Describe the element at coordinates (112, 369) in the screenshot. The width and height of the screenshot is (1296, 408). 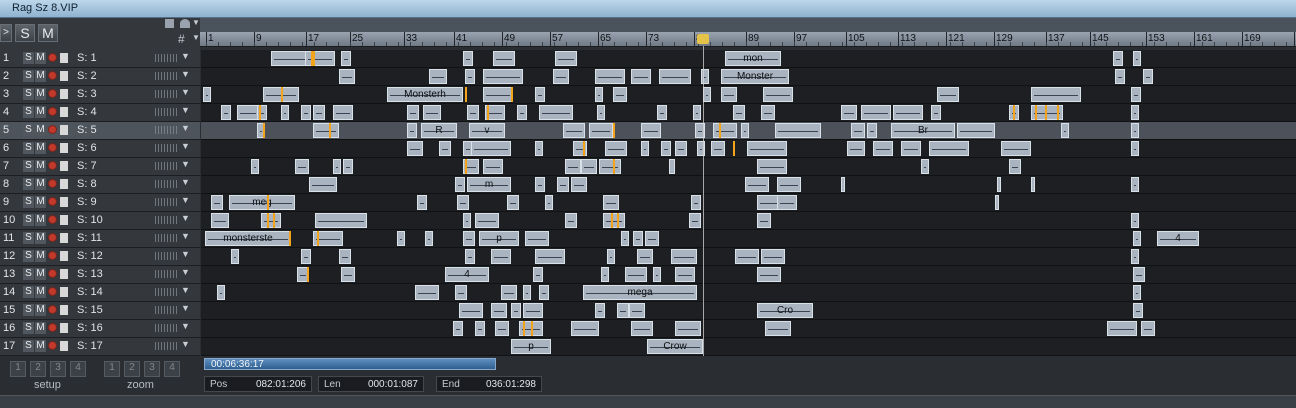
I see `zoom-button-1: 1` at that location.